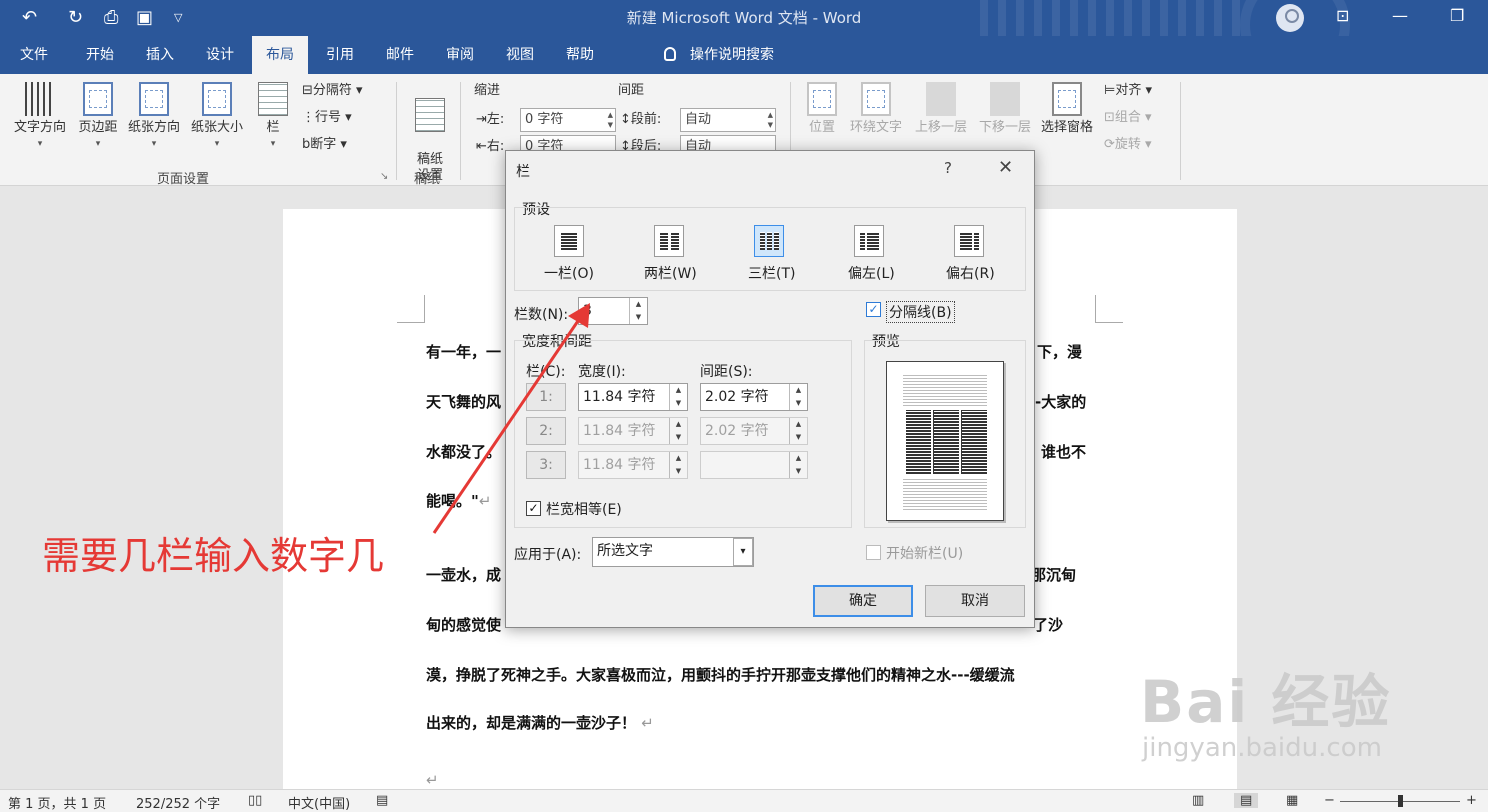 The height and width of the screenshot is (812, 1488). What do you see at coordinates (178, 802) in the screenshot?
I see `word-count: 252/252 个字` at bounding box center [178, 802].